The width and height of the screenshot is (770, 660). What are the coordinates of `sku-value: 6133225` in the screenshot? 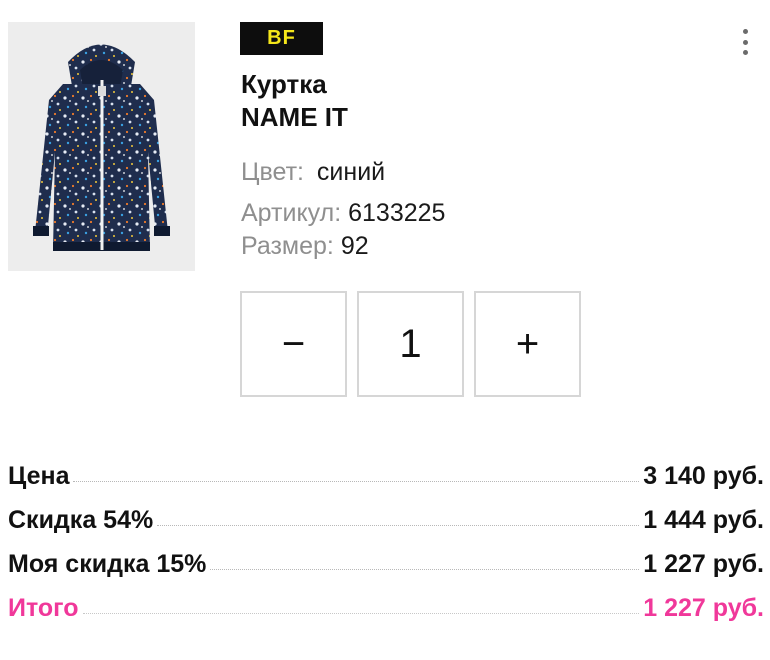 It's located at (397, 213).